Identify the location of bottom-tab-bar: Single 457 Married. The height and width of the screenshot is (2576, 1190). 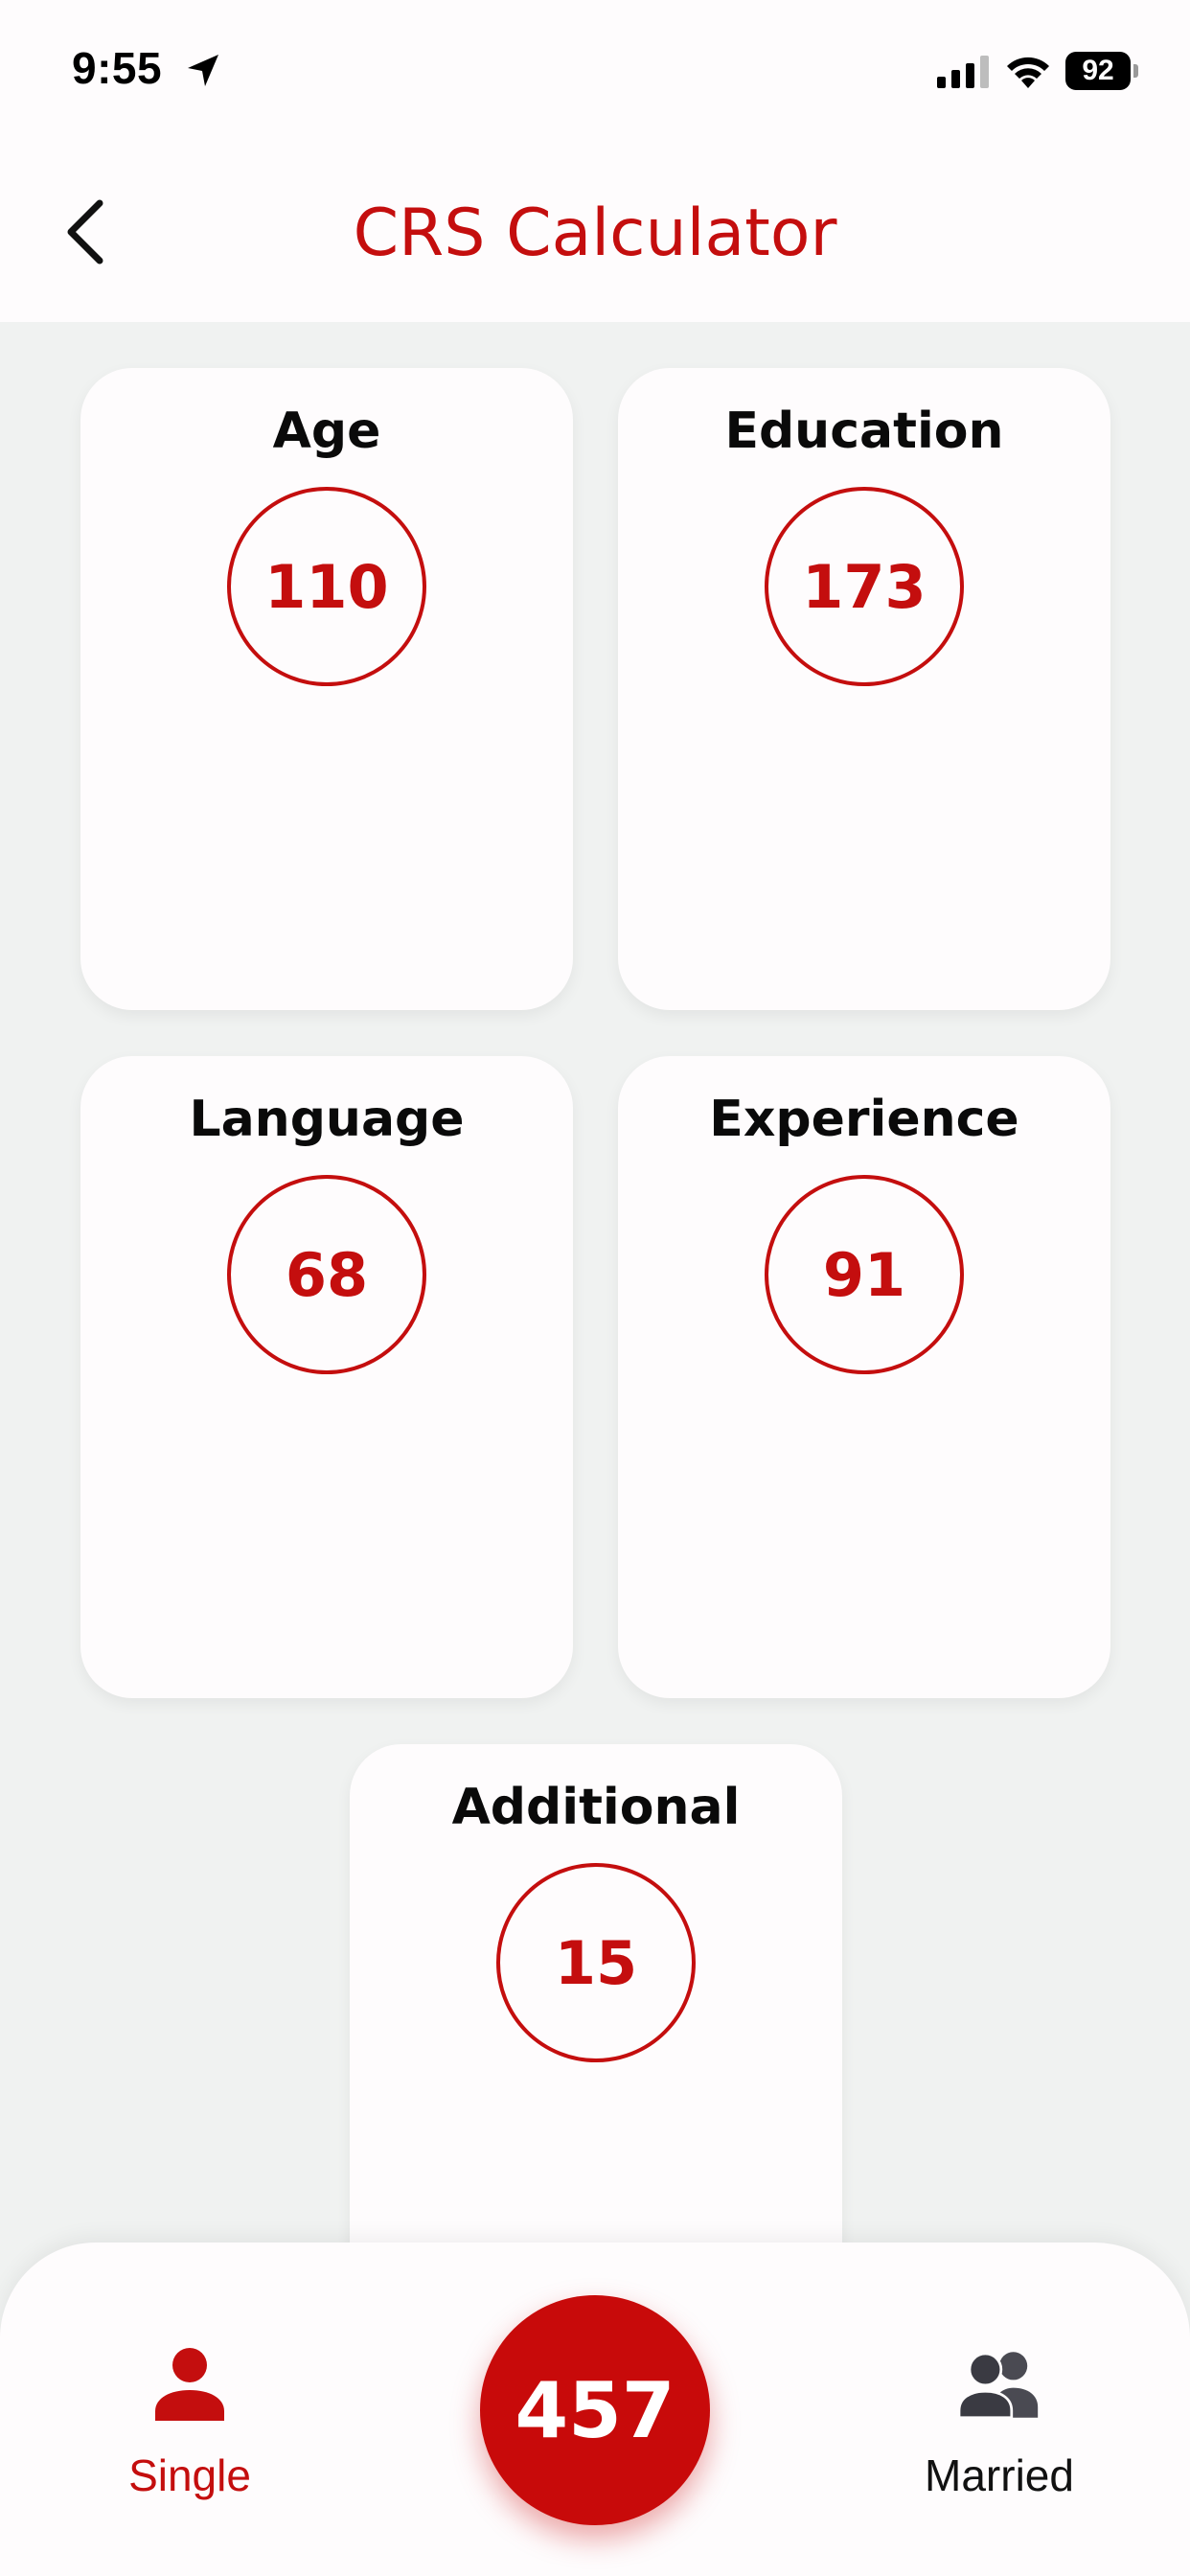
(595, 2409).